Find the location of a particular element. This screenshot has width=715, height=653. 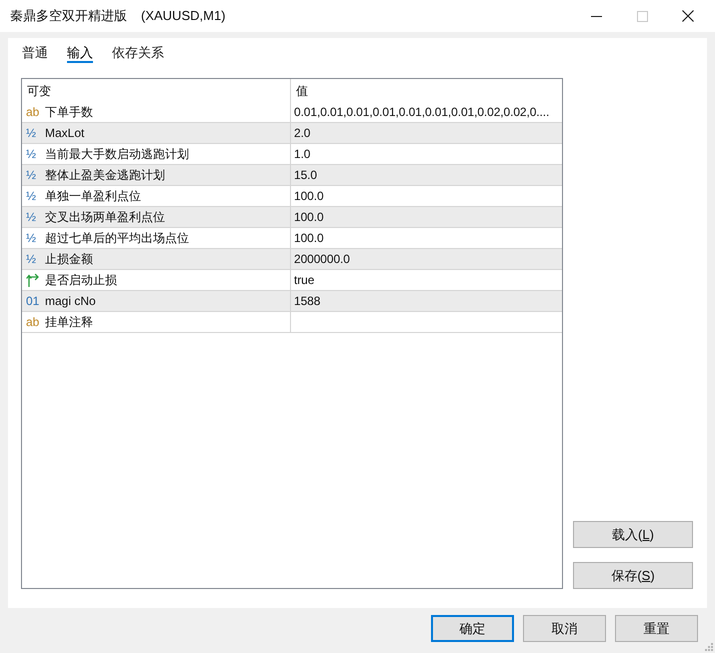

parameter-name: 挂单注释 is located at coordinates (69, 322).